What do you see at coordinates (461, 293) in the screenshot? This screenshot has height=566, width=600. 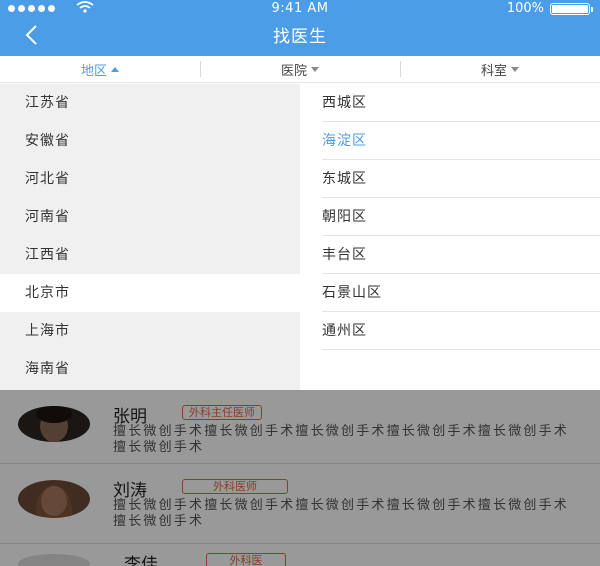 I see `district-item: 石景山区` at bounding box center [461, 293].